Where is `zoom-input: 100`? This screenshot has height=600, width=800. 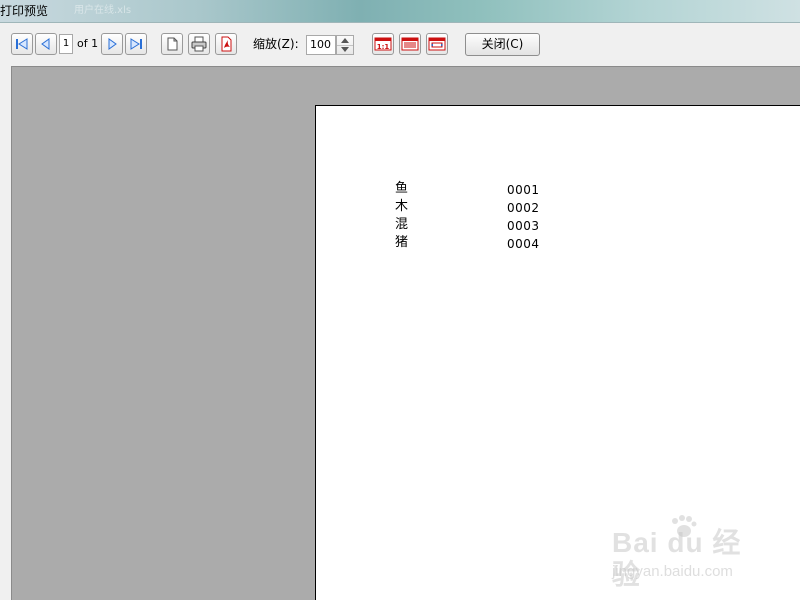 zoom-input: 100 is located at coordinates (321, 45).